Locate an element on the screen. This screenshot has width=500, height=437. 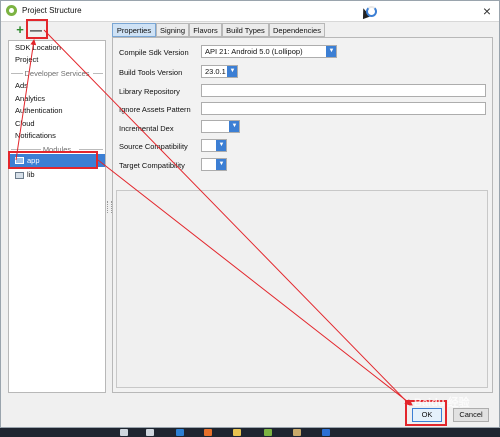
ignore-assets-input is located at coordinates (343, 108).